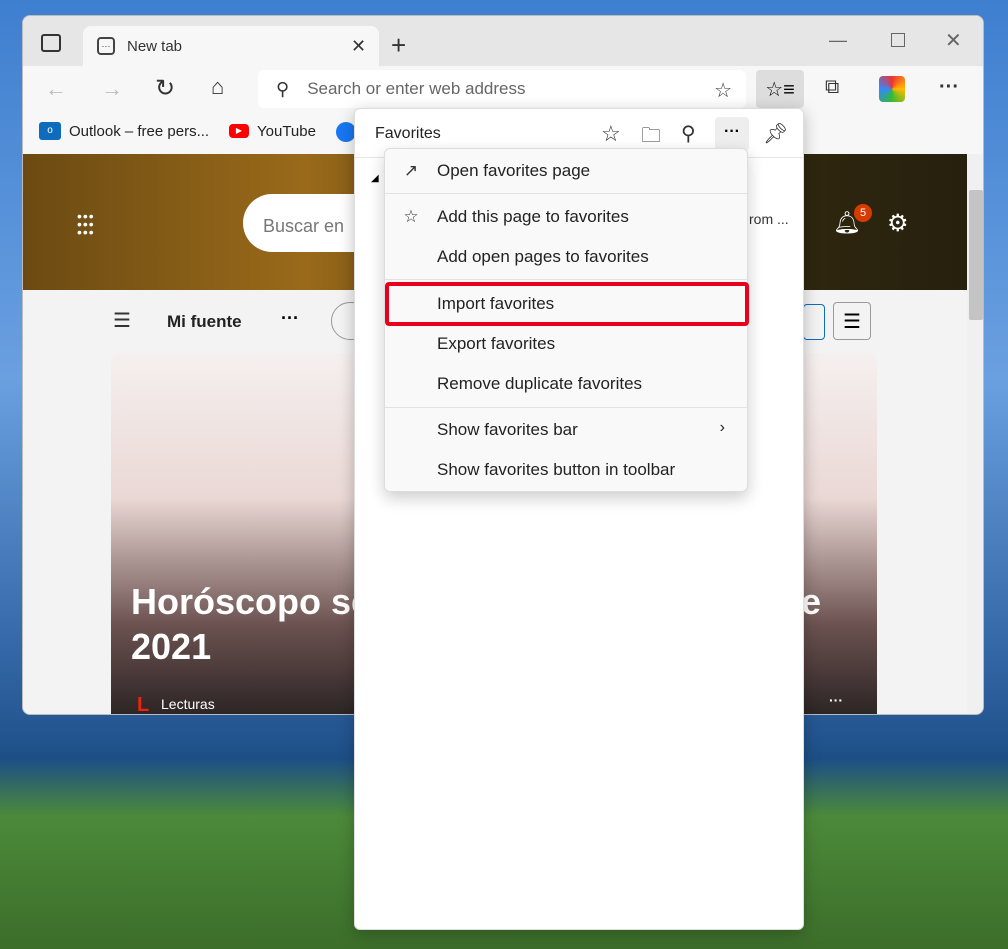  Describe the element at coordinates (155, 46) in the screenshot. I see `tab-title: New tab` at that location.